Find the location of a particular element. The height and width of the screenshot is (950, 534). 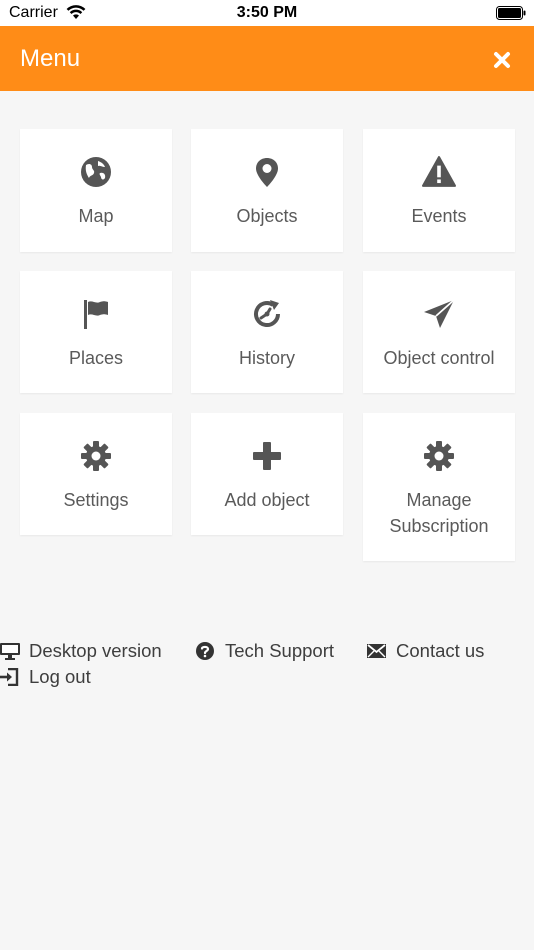

tile-label: Events is located at coordinates (439, 216).